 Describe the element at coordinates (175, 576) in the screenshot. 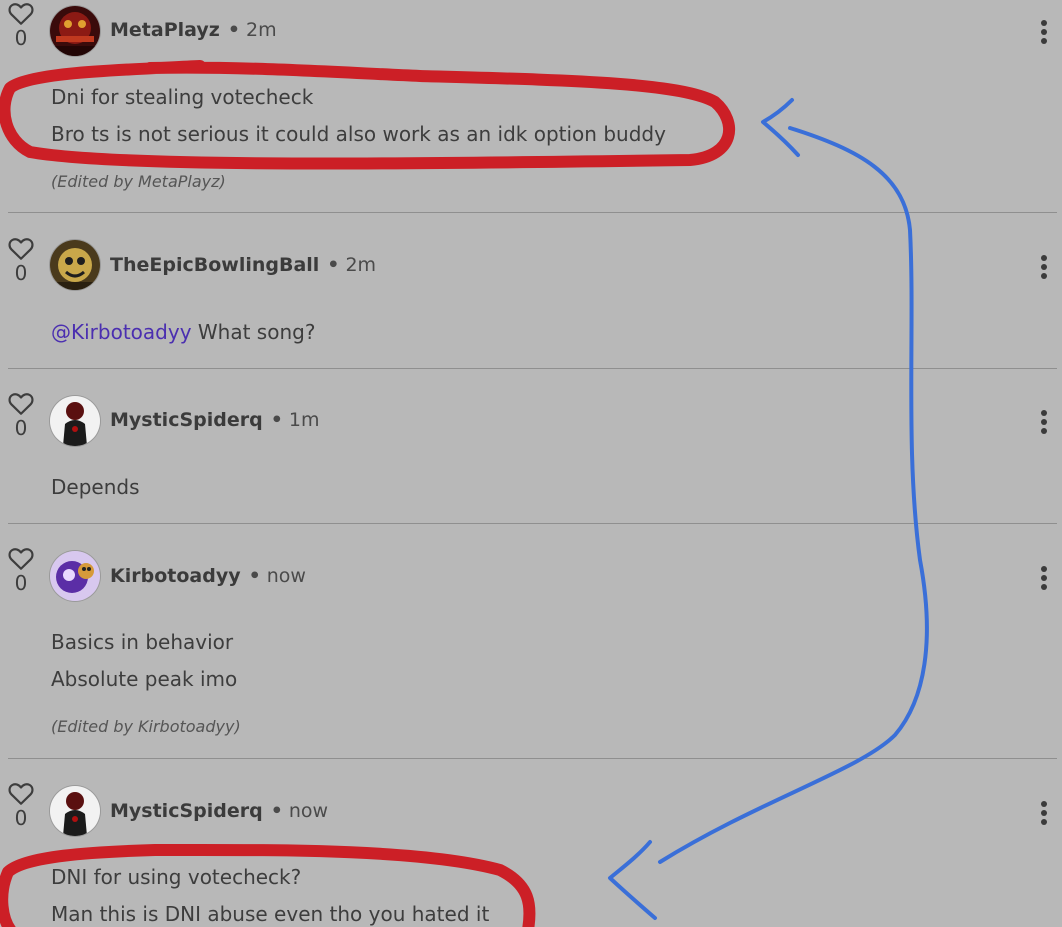

I see `author-name: Kirbotoadyy` at that location.